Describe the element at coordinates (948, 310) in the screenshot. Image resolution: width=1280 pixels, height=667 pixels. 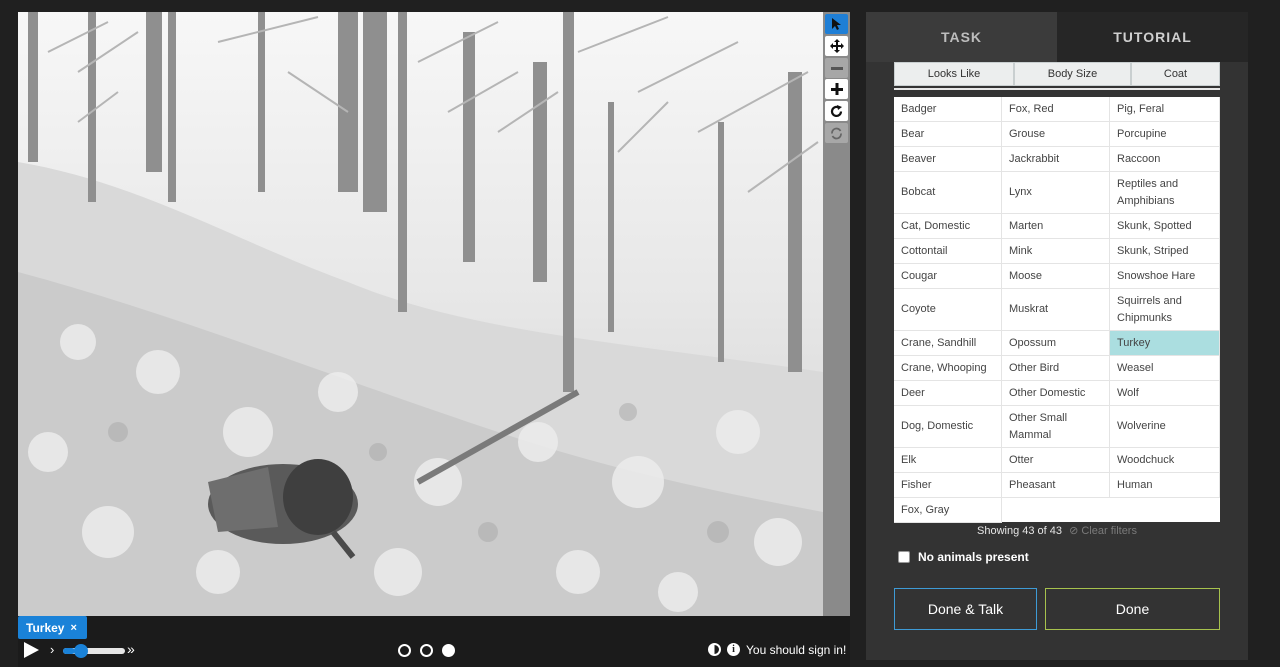
I see `choice-item: Coyote` at that location.